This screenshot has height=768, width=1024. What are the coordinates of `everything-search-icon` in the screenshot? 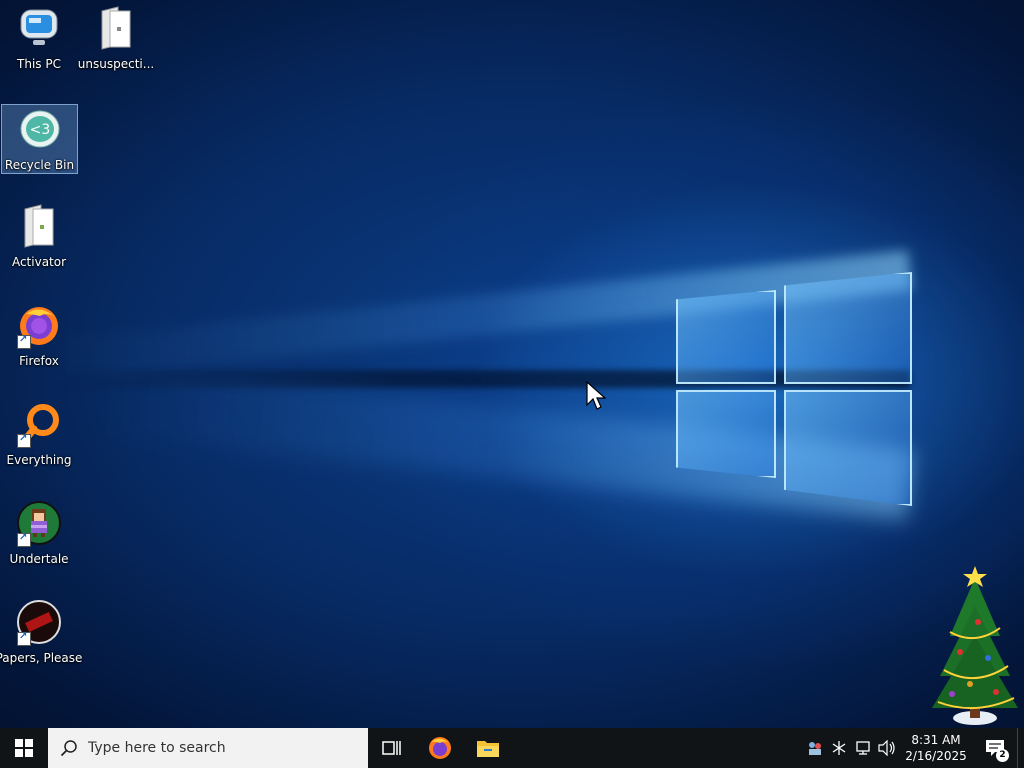 It's located at (39, 424).